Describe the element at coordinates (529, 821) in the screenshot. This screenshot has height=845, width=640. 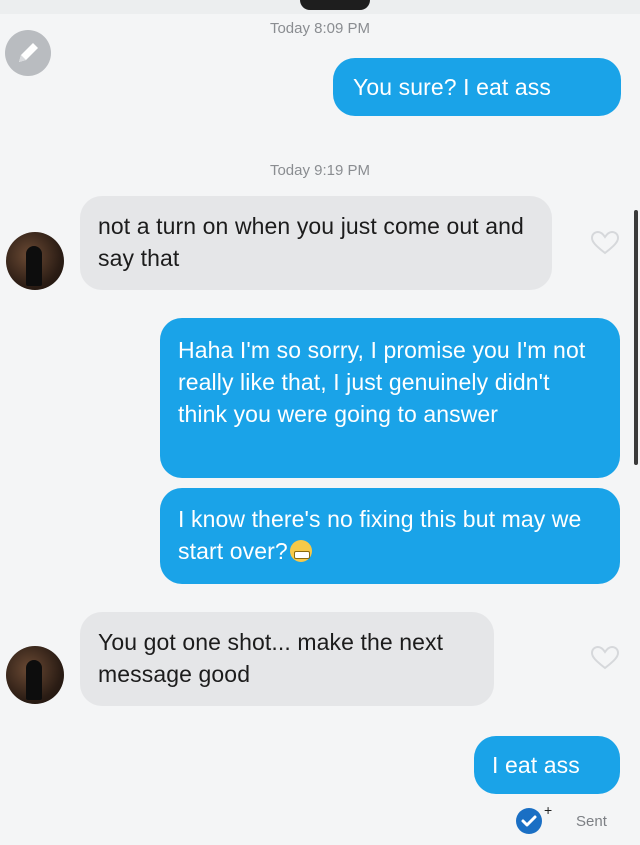
I see `sent-check-icon` at that location.